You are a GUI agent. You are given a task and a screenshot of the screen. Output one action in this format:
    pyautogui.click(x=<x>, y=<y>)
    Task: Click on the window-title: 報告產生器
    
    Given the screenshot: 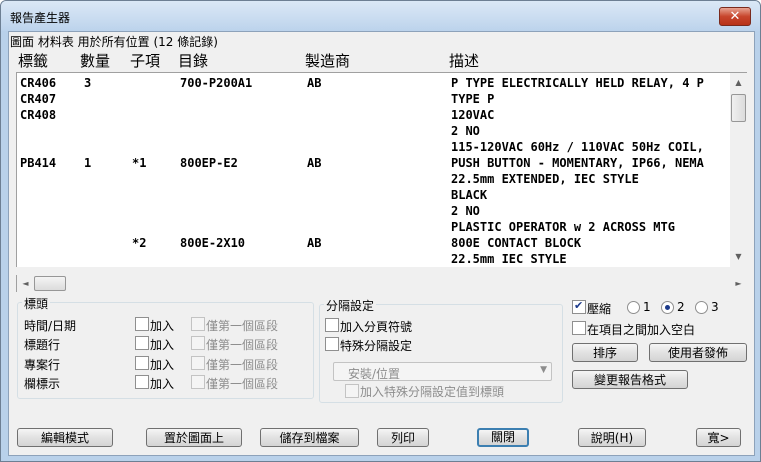 What is the action you would take?
    pyautogui.click(x=40, y=18)
    